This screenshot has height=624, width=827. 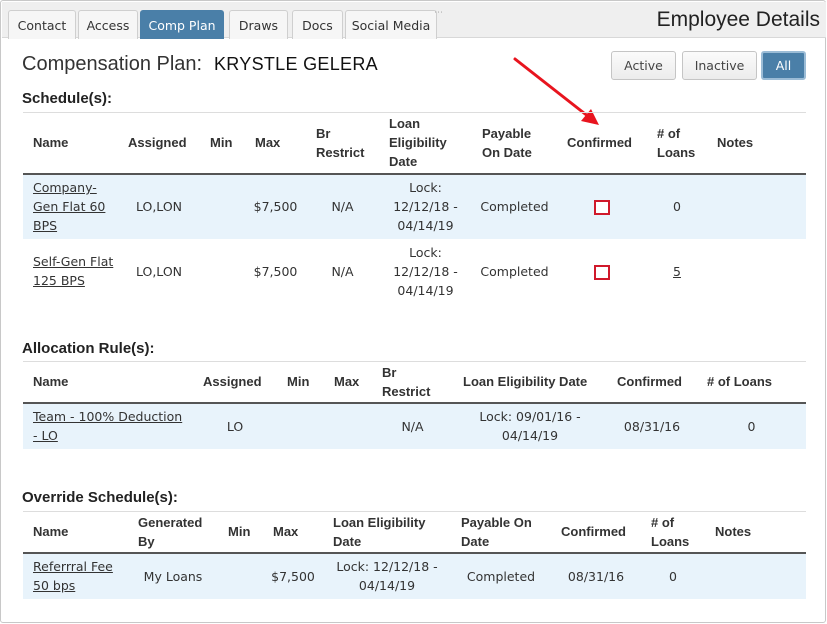 I want to click on tab-draws: Draws, so click(x=258, y=24).